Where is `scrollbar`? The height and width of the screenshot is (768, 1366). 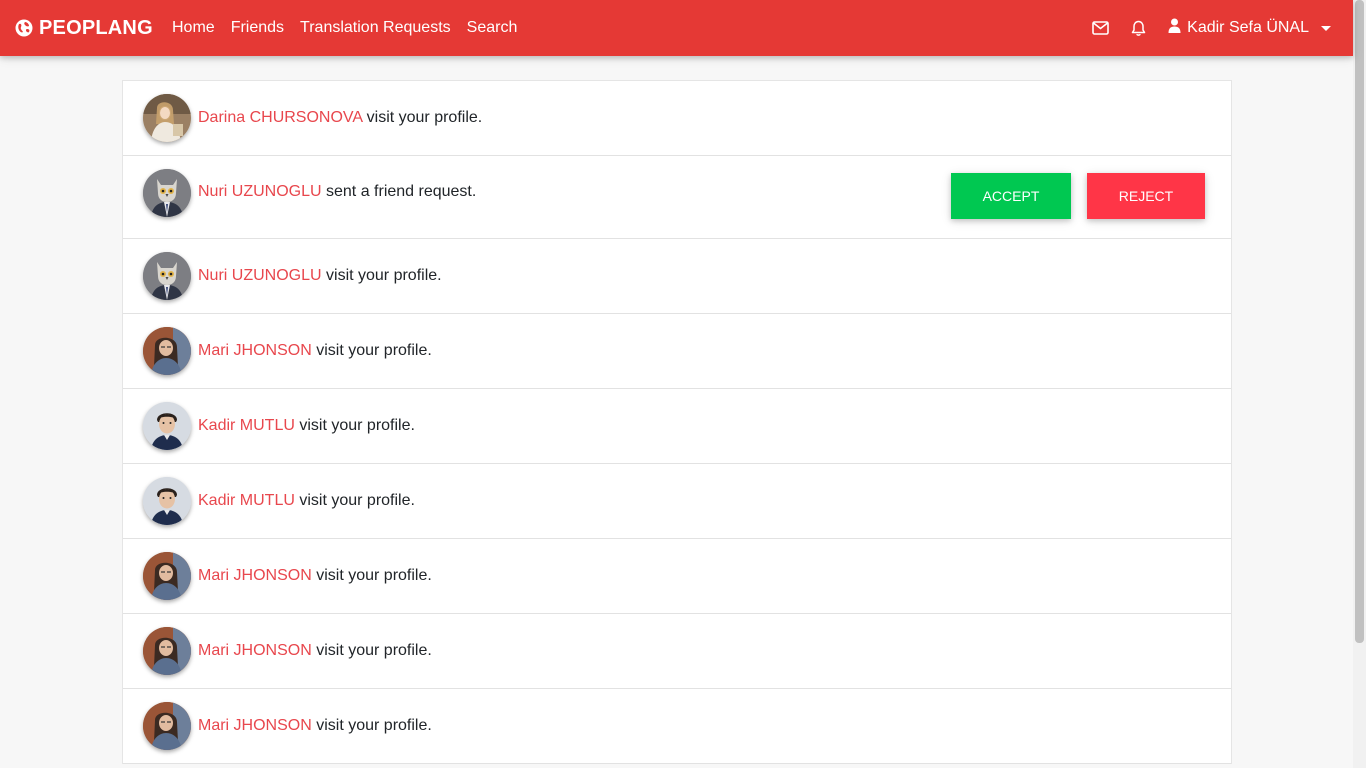 scrollbar is located at coordinates (1359, 384).